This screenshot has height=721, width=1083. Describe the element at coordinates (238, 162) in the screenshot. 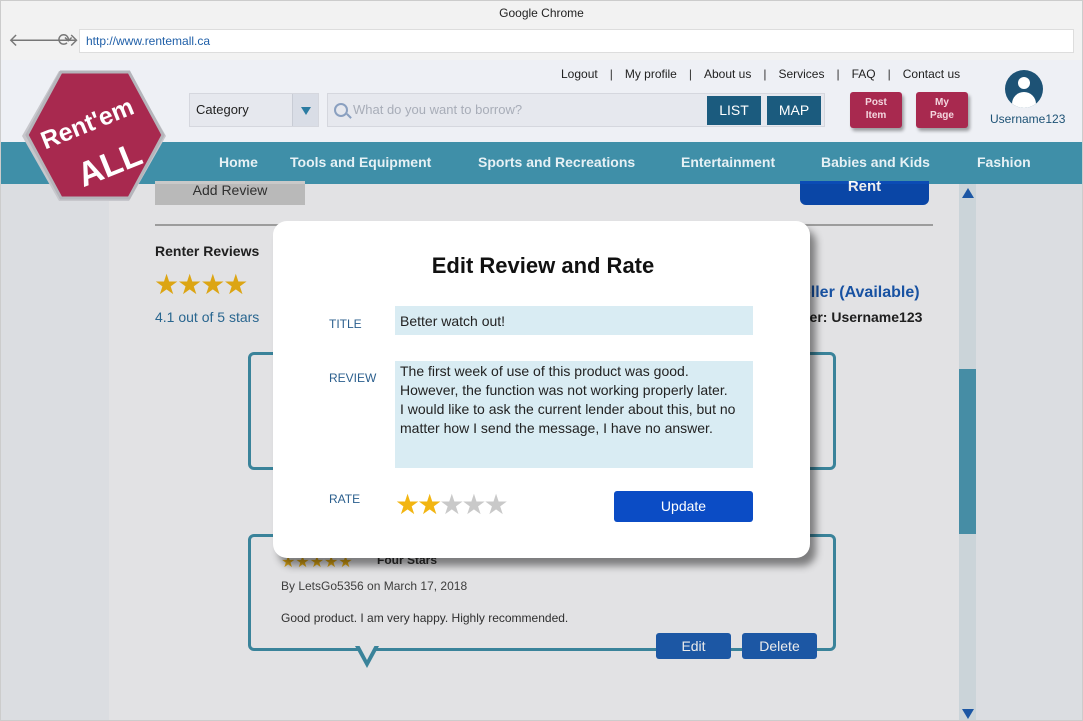

I see `nav-home: Home` at that location.